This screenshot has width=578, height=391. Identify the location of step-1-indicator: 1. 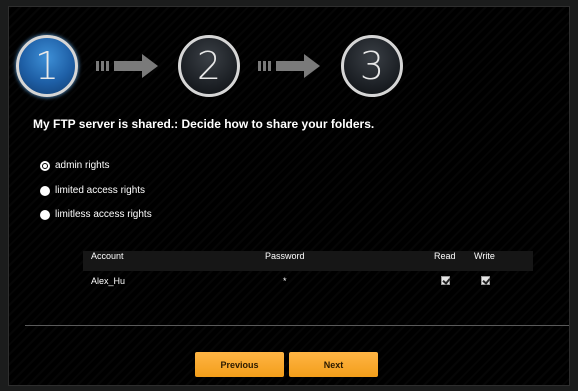
(47, 66).